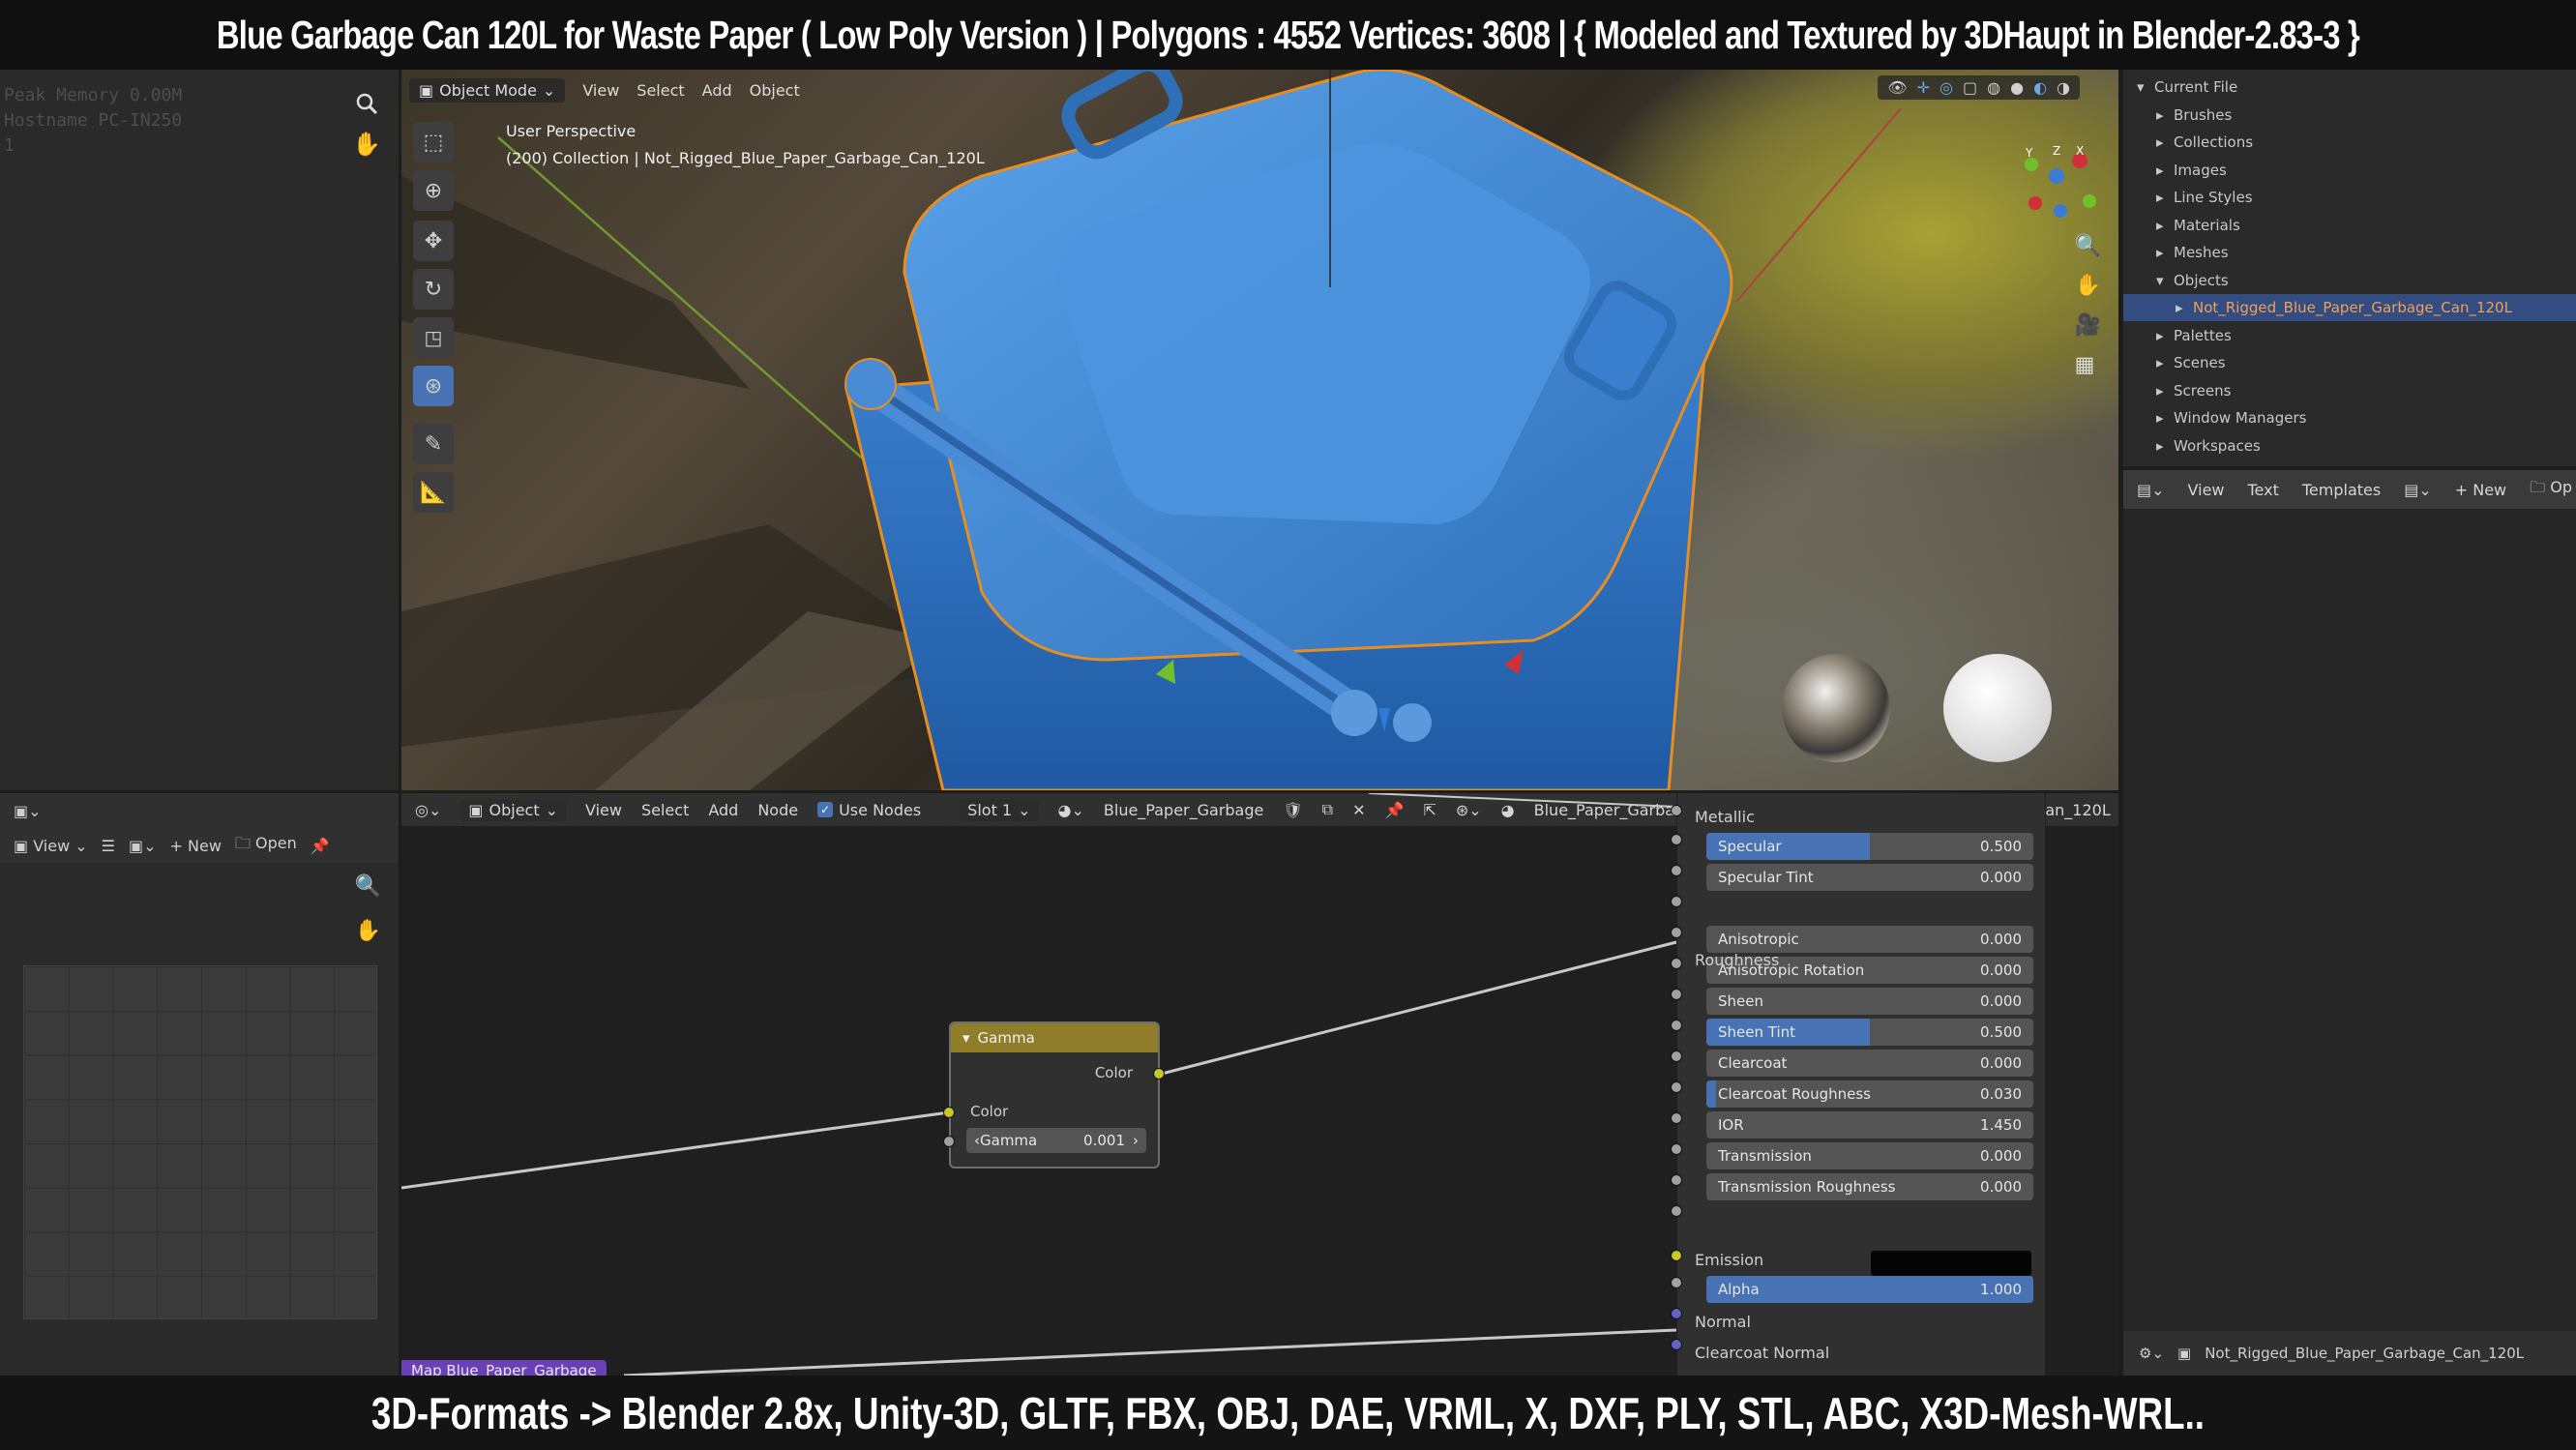 This screenshot has height=1450, width=2576. Describe the element at coordinates (51, 846) in the screenshot. I see `view-dropdown: ▣ View ⌄` at that location.